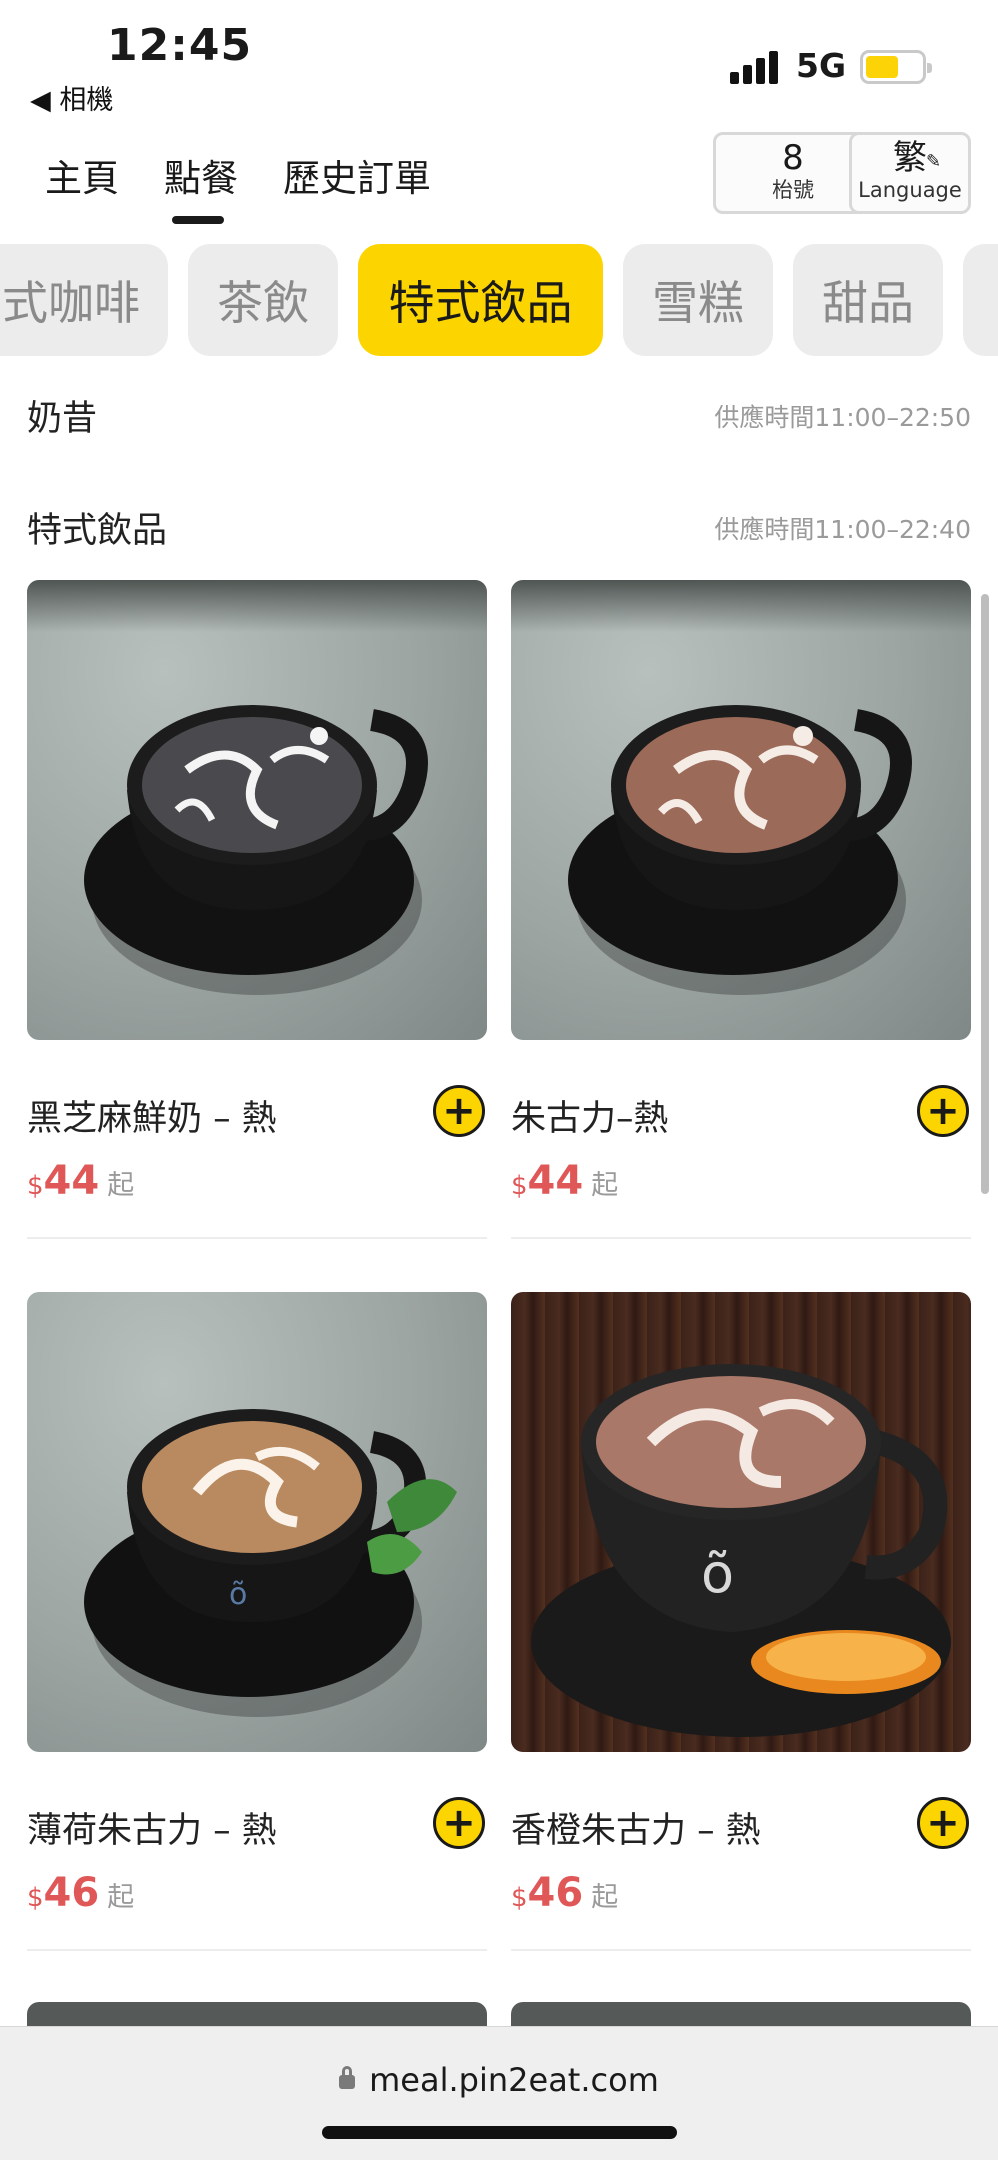 The width and height of the screenshot is (998, 2160). What do you see at coordinates (896, 67) in the screenshot?
I see `battery-icon` at bounding box center [896, 67].